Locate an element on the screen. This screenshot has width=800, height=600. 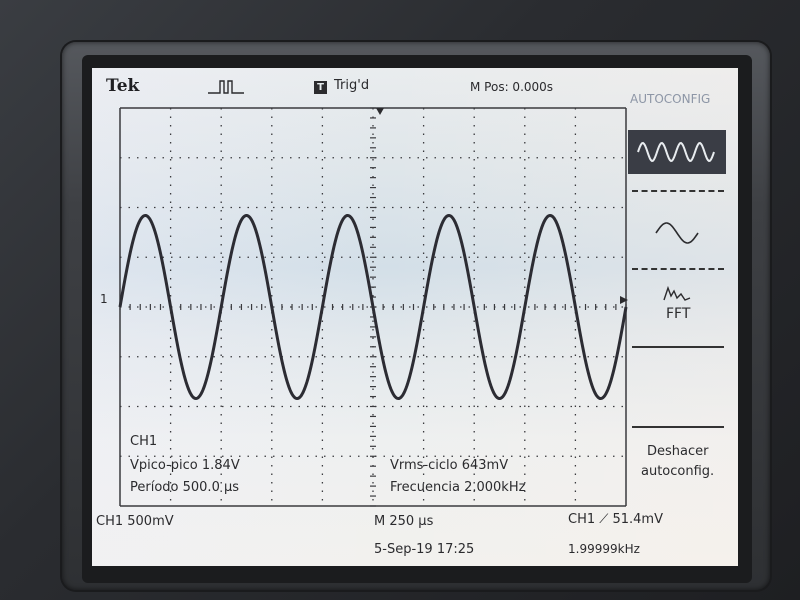
fft-label: FFT is located at coordinates (678, 314).